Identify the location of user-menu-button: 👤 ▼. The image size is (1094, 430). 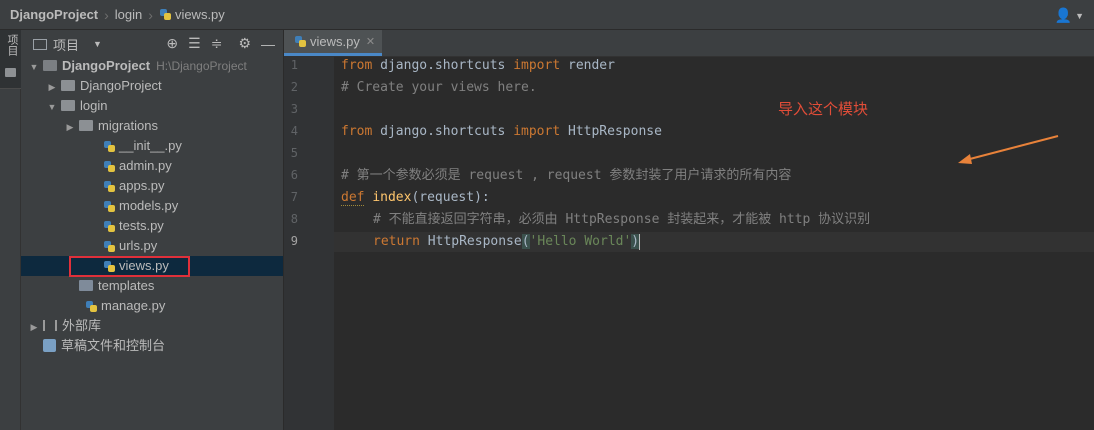
(1069, 15).